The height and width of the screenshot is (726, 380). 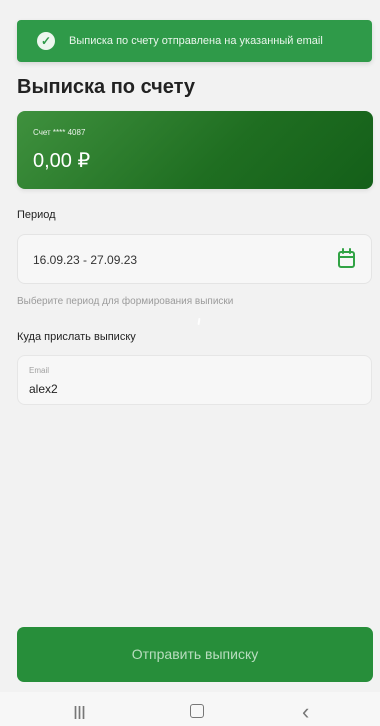 I want to click on send-statement-button: Отправить выписку, so click(x=195, y=654).